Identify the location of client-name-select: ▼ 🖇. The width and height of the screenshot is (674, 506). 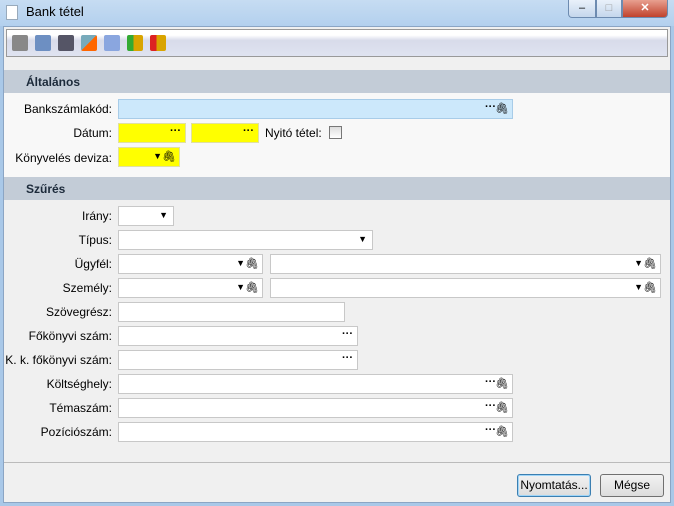
(465, 264).